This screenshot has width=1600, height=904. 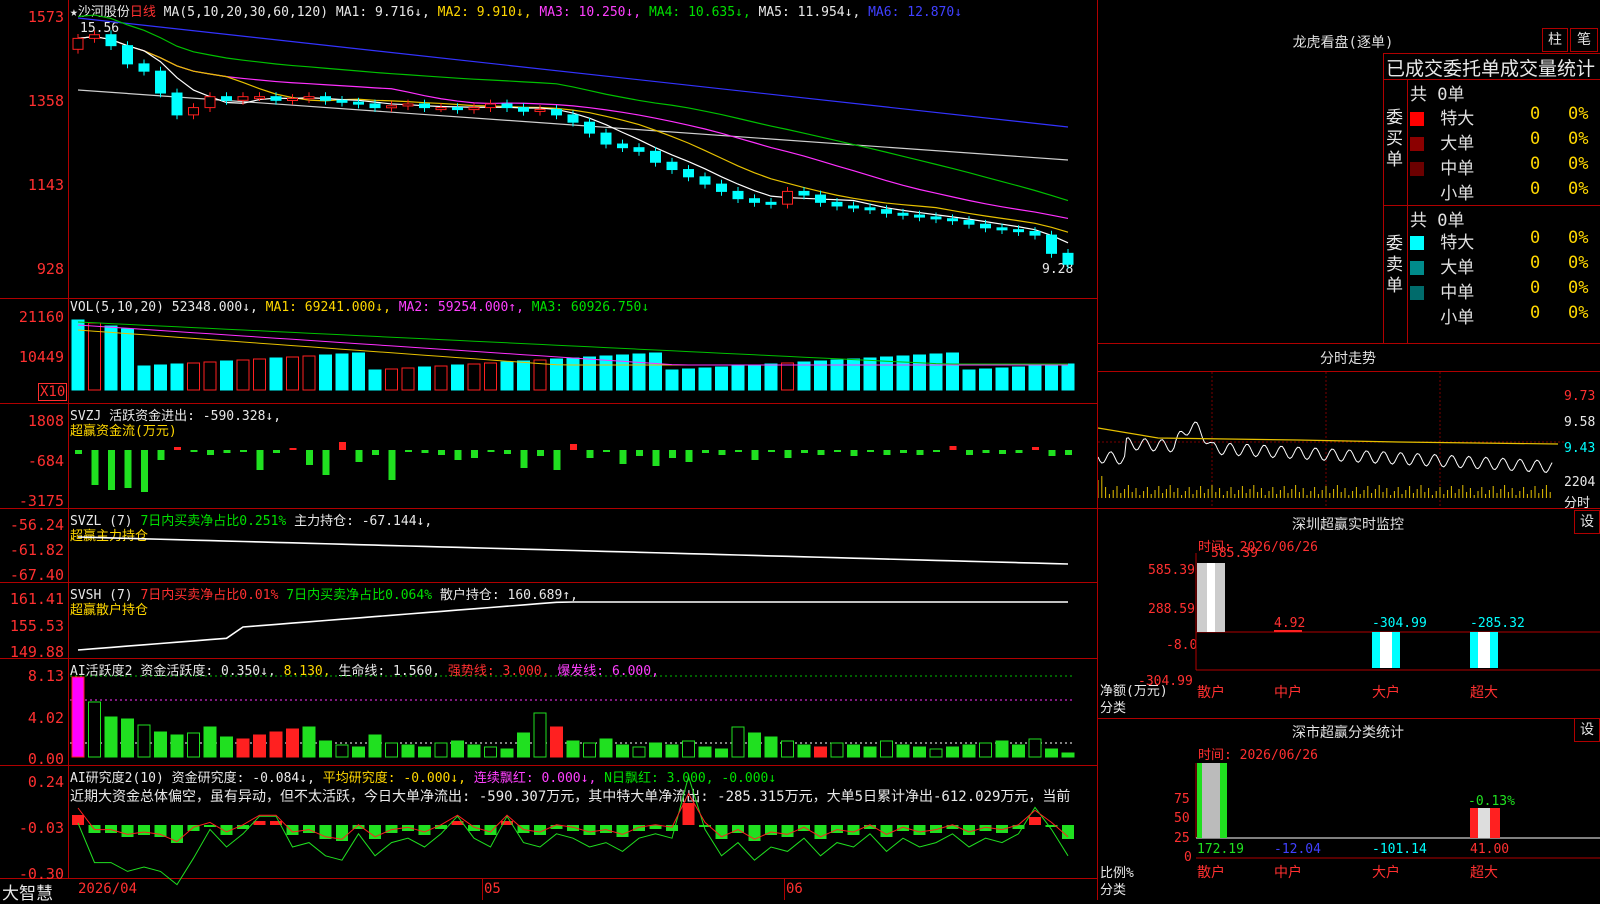 What do you see at coordinates (1584, 40) in the screenshot?
I see `tab-tick-view: 笔` at bounding box center [1584, 40].